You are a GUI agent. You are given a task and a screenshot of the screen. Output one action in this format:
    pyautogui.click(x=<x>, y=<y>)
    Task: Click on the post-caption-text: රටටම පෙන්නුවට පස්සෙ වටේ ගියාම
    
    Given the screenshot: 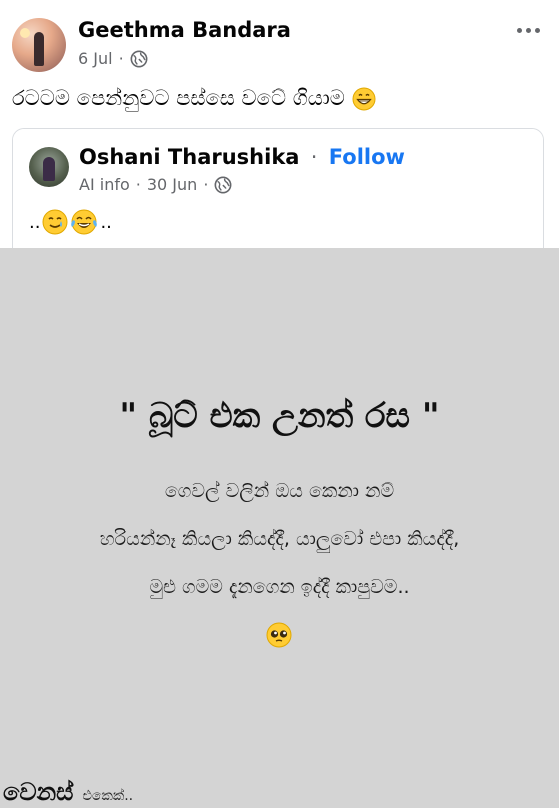 What is the action you would take?
    pyautogui.click(x=178, y=98)
    